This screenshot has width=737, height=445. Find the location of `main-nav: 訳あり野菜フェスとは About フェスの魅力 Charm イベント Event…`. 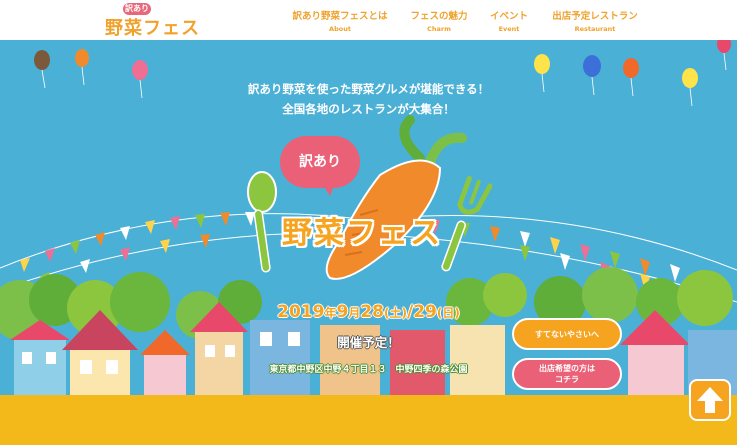

main-nav: 訳あり野菜フェスとは About フェスの魅力 Charm イベント Event… is located at coordinates (368, 21).